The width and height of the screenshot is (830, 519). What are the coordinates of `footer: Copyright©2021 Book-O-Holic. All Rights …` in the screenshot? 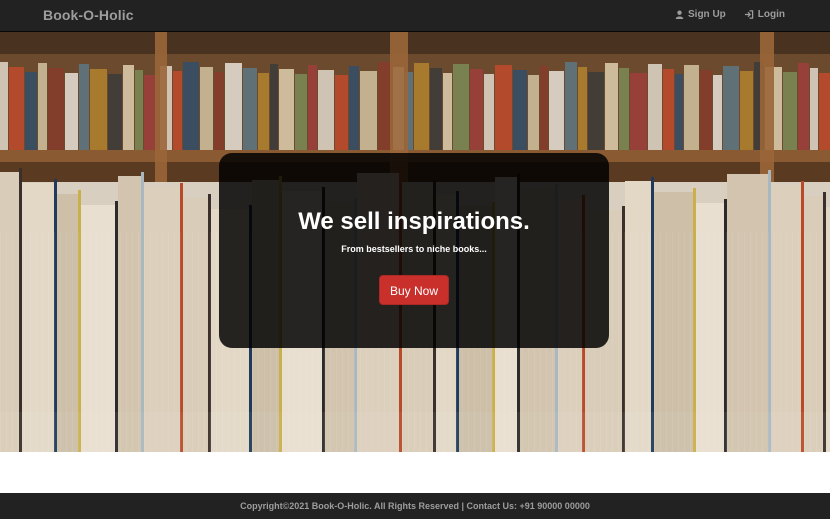 It's located at (415, 506).